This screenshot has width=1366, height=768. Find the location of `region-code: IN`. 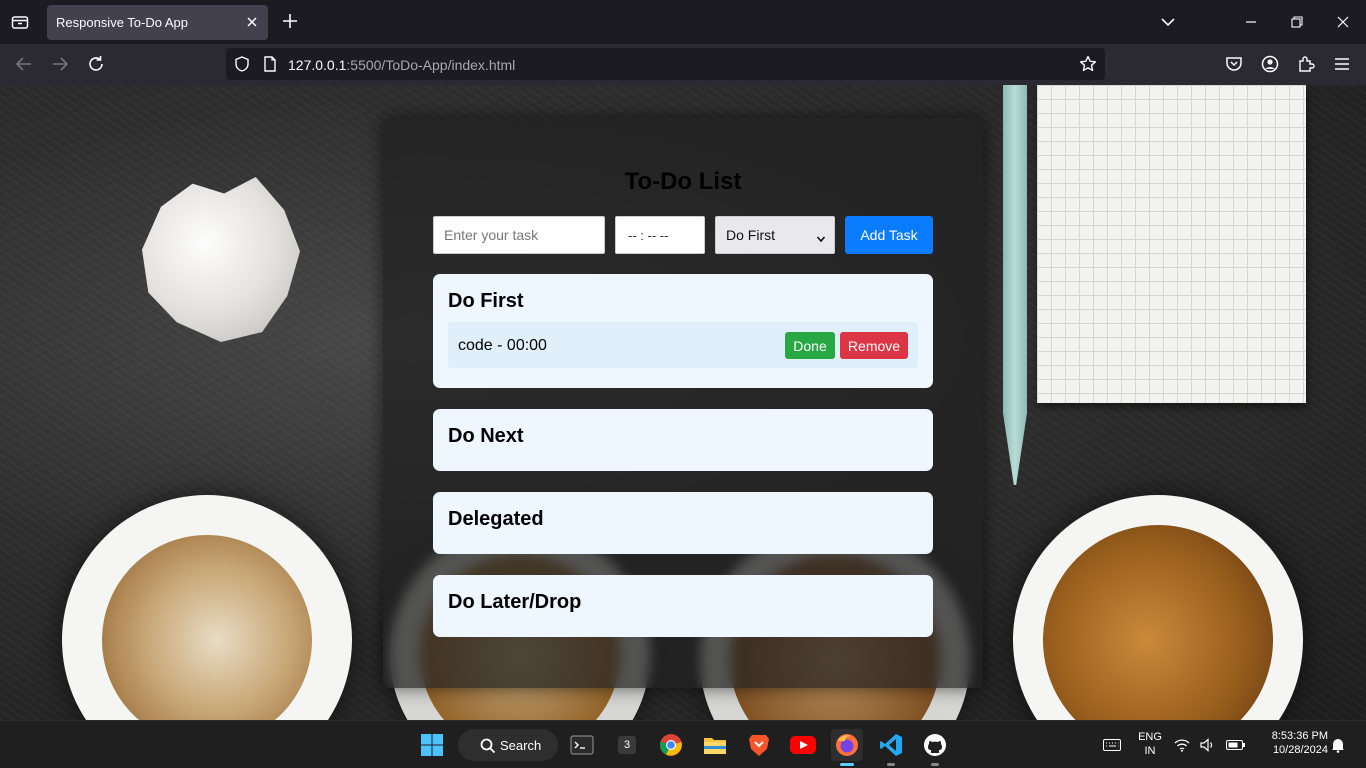

region-code: IN is located at coordinates (1150, 751).